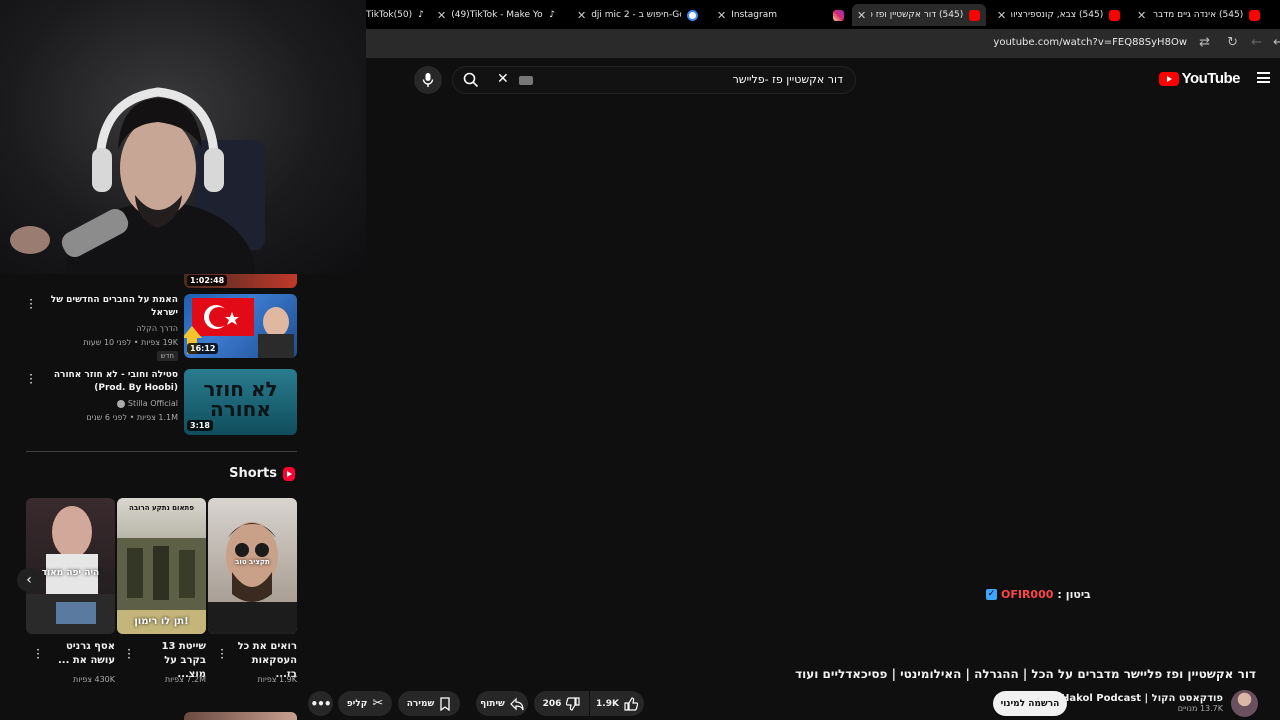 This screenshot has width=1280, height=720. I want to click on short-thumbnail: תקציב טוב, so click(252, 566).